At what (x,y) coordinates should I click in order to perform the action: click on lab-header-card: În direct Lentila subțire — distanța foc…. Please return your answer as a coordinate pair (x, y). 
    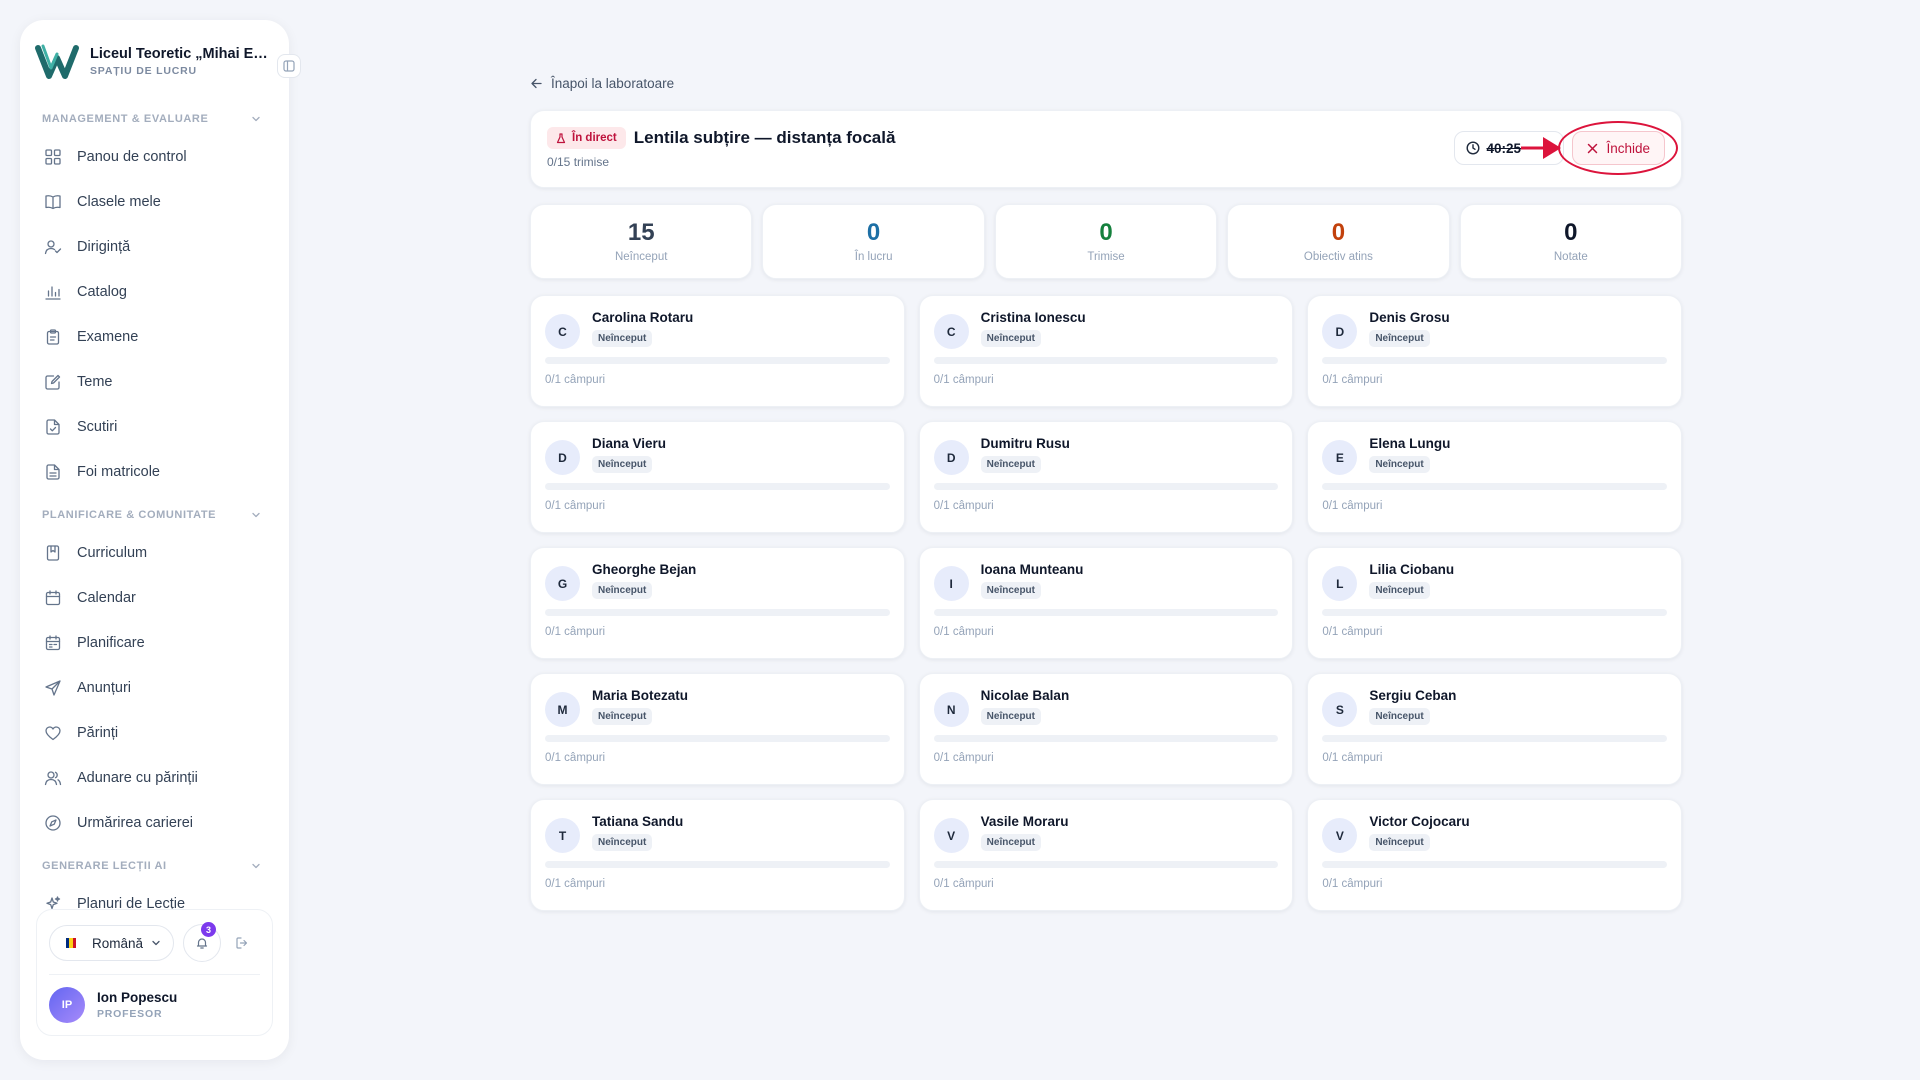
    Looking at the image, I should click on (1106, 149).